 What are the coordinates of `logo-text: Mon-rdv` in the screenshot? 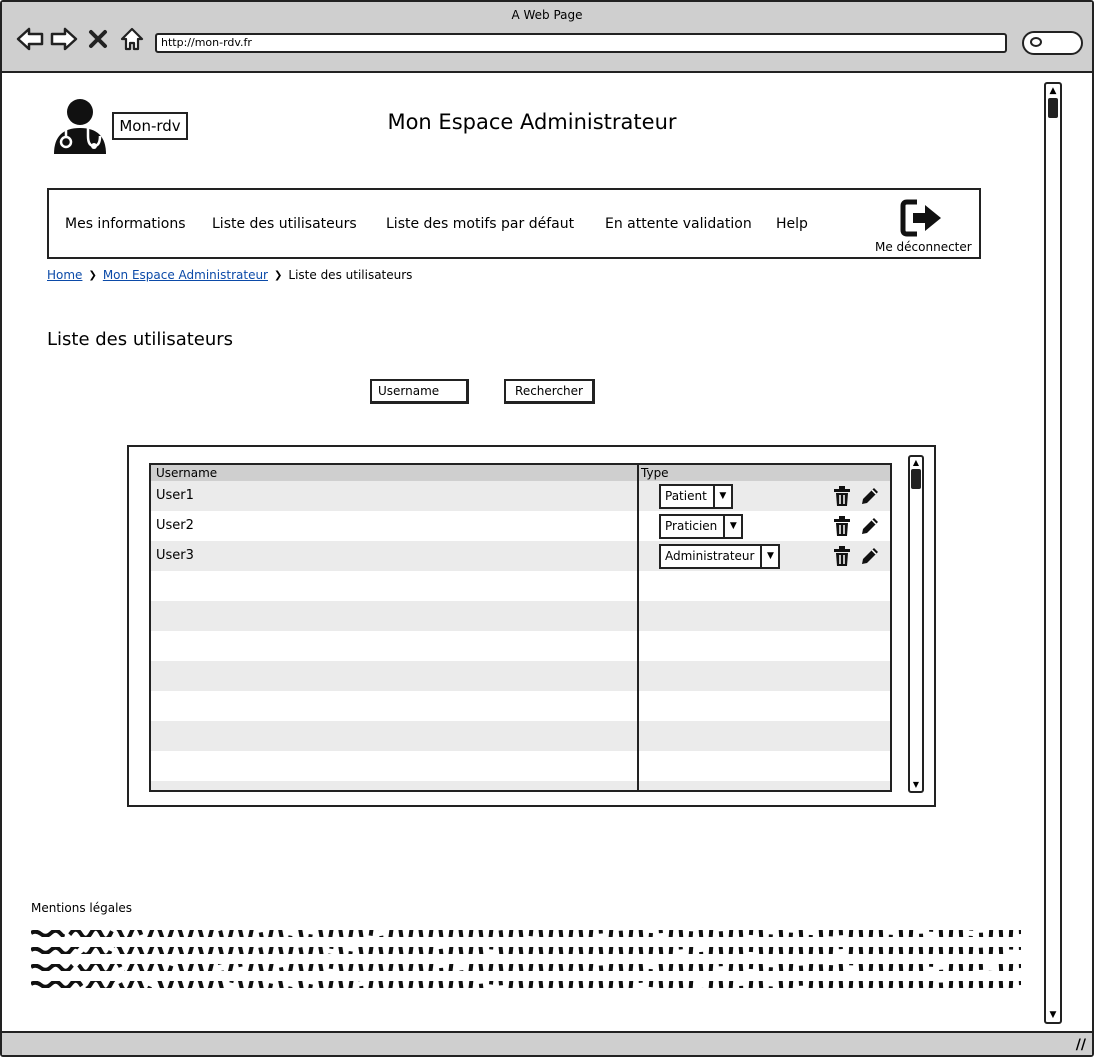 It's located at (150, 126).